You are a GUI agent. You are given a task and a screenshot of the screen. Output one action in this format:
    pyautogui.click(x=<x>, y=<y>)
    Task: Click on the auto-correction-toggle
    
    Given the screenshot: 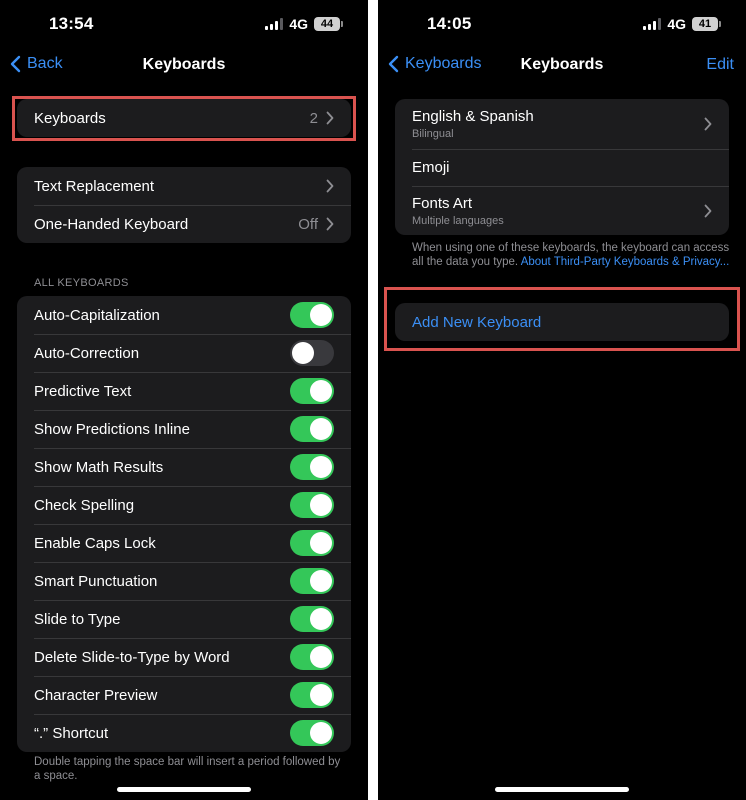 What is the action you would take?
    pyautogui.click(x=312, y=353)
    